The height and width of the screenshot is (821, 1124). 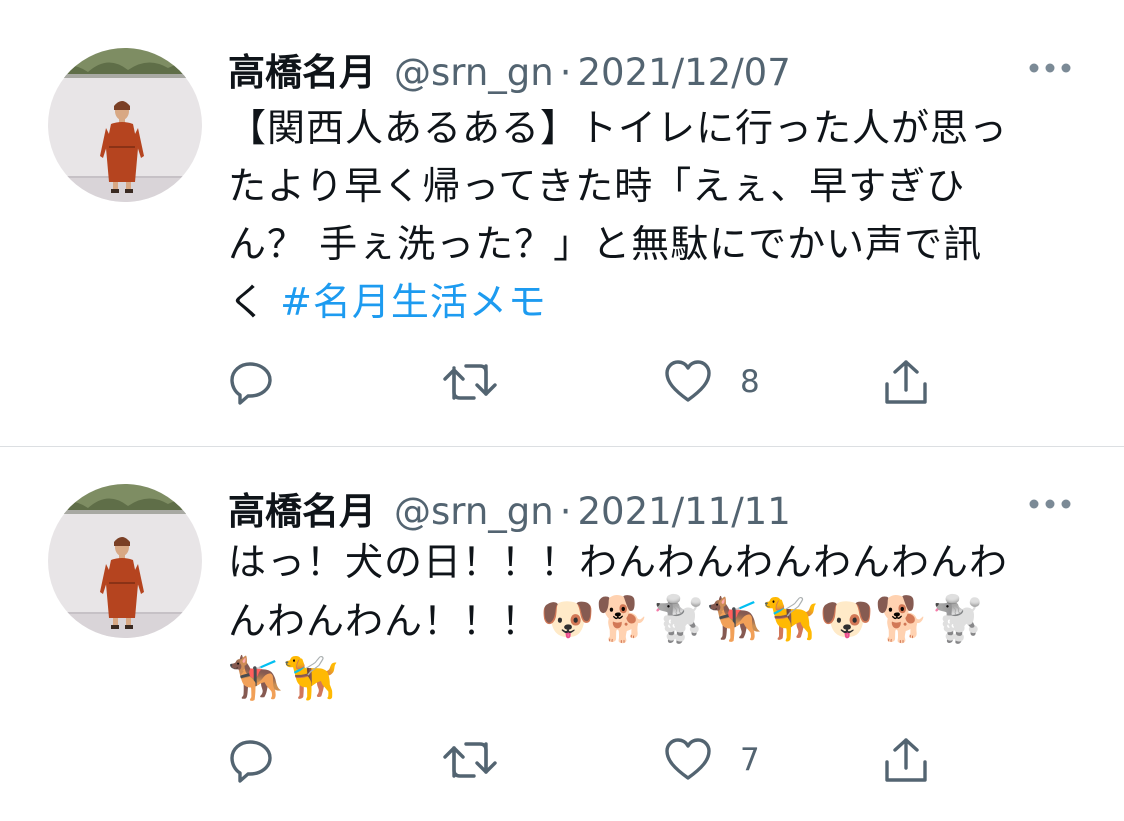 What do you see at coordinates (653, 302) in the screenshot?
I see `tweet-text-line: く #名月生活メモ` at bounding box center [653, 302].